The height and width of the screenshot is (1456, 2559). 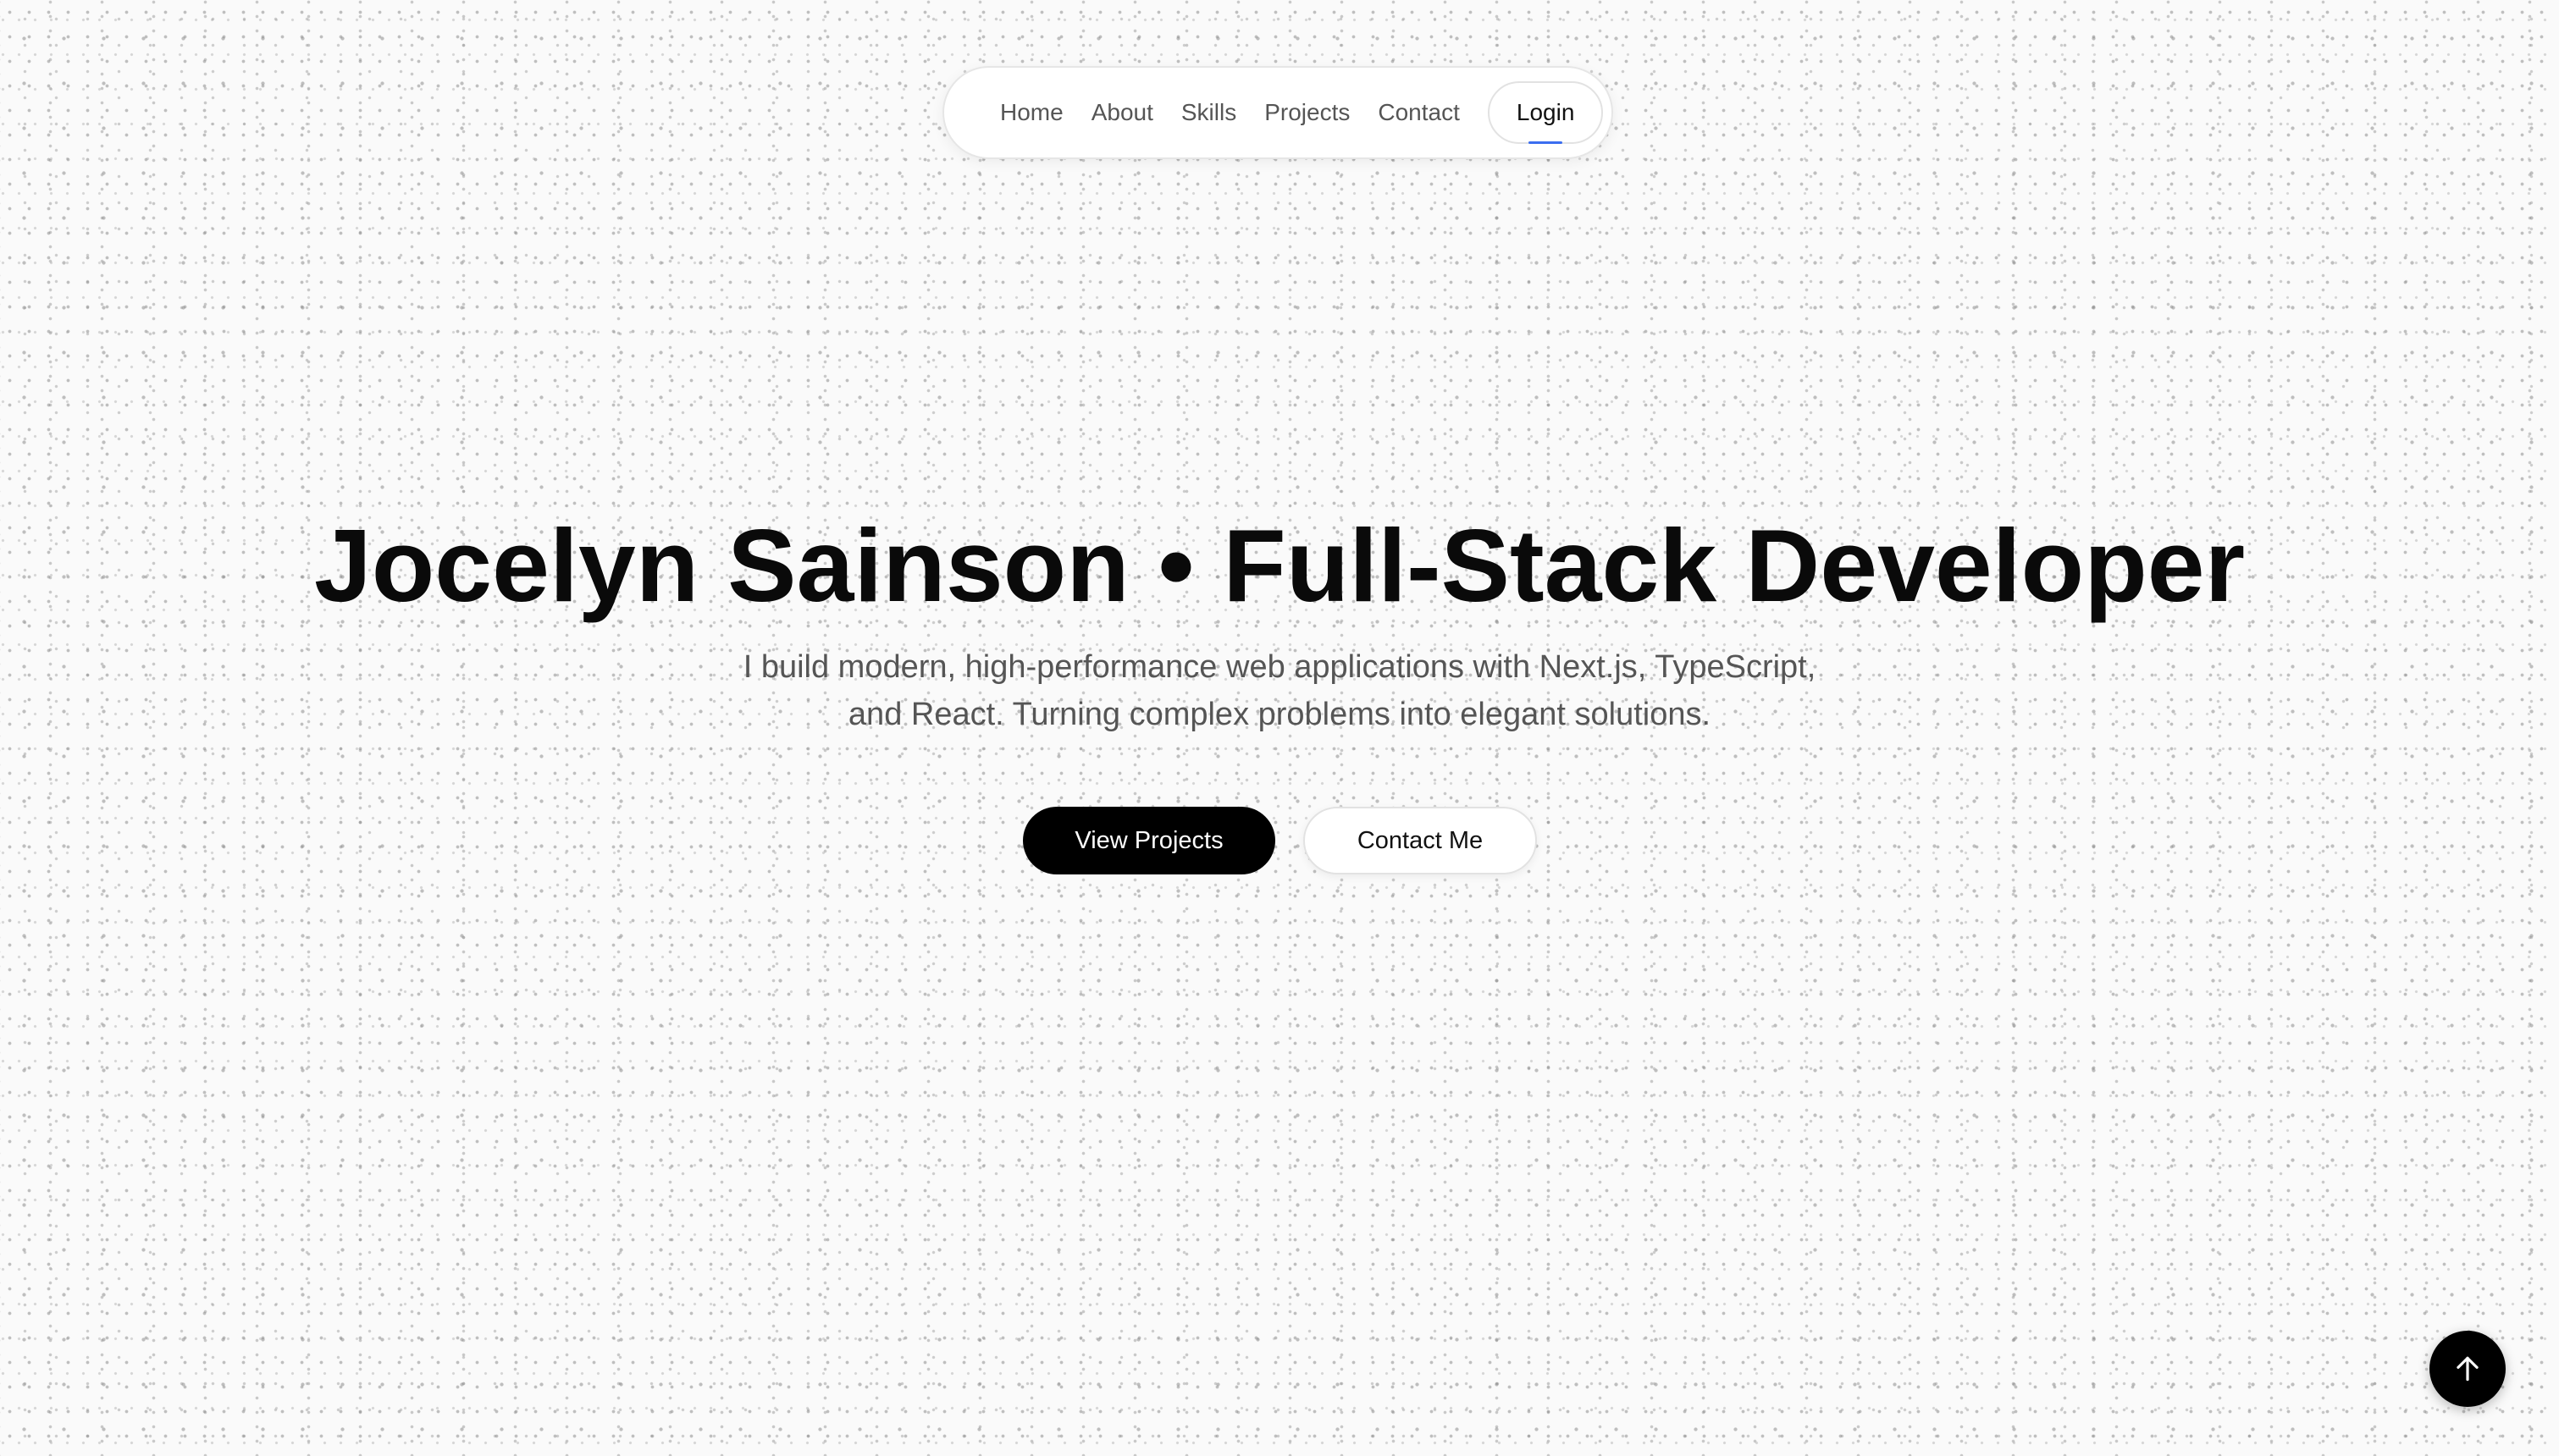 I want to click on scroll-to-top-button, so click(x=2468, y=1369).